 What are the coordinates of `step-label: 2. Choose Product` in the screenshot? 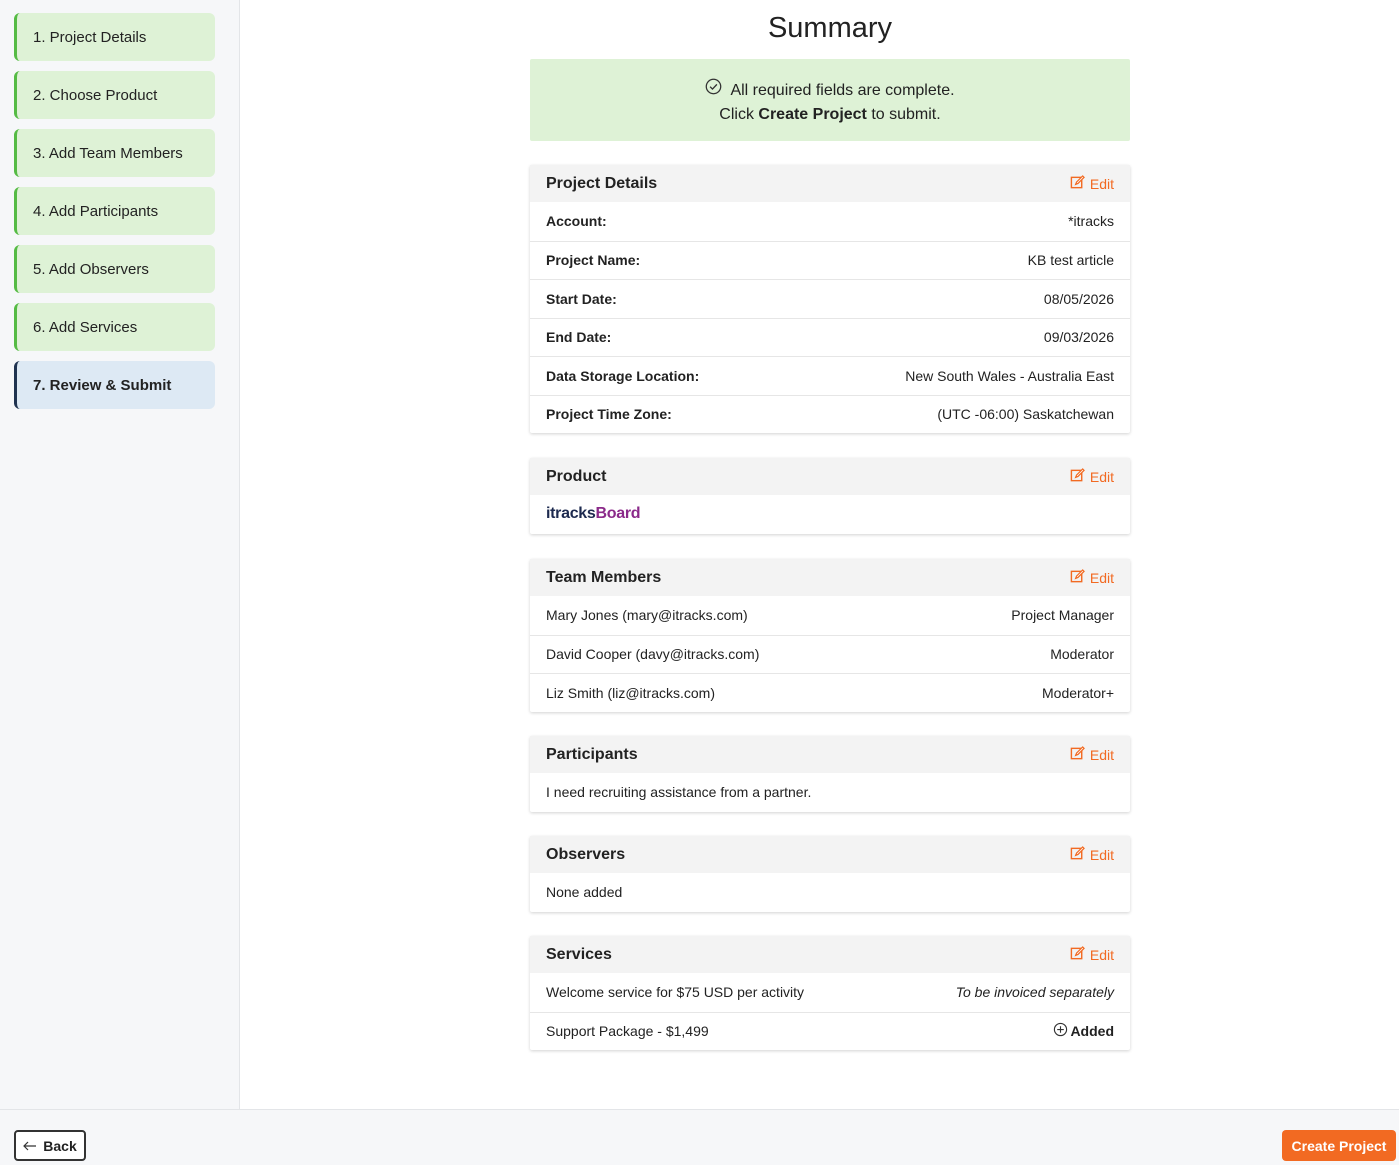 It's located at (95, 95).